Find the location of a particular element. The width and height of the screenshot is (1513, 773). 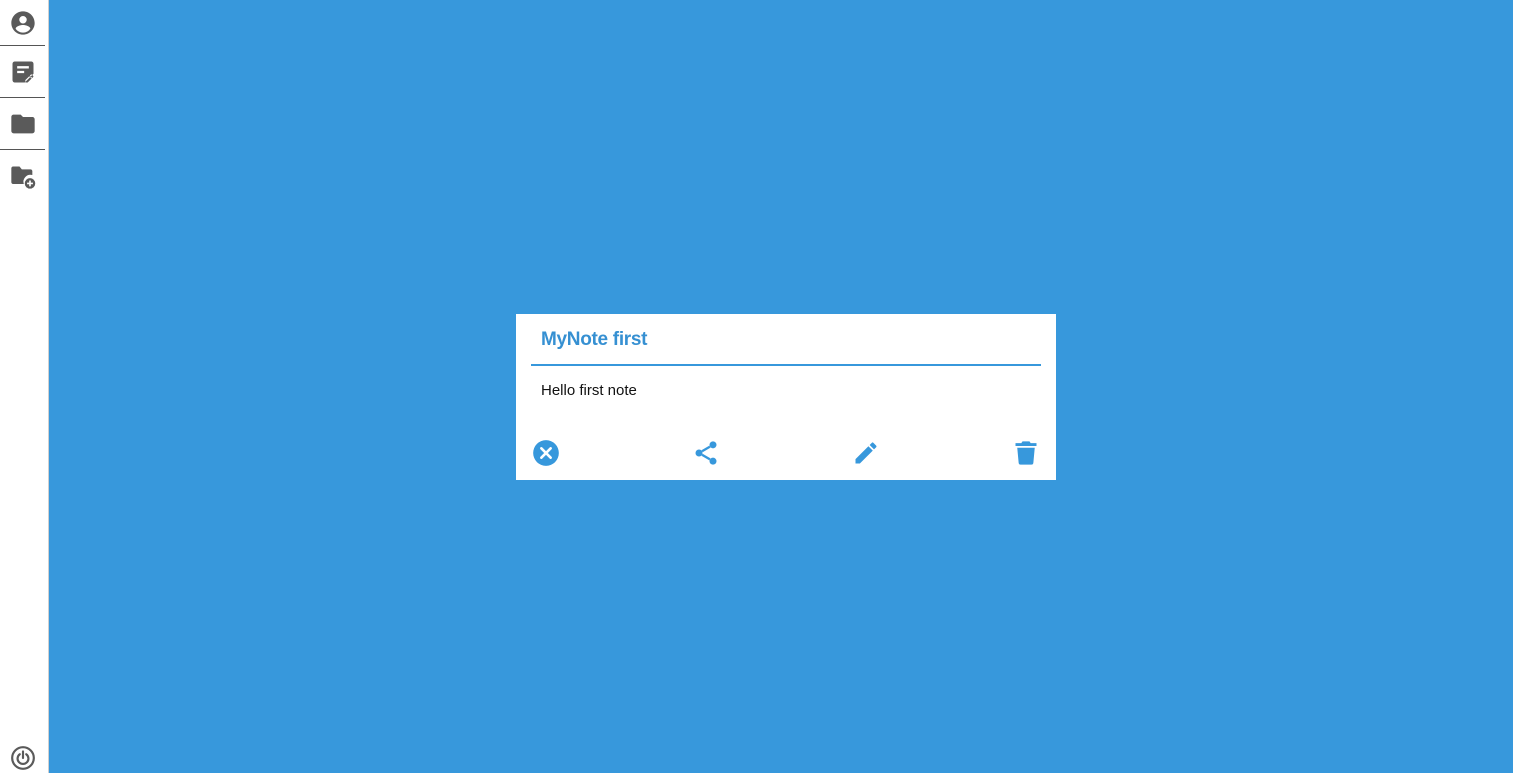

sidebar-item-notes is located at coordinates (22, 71).